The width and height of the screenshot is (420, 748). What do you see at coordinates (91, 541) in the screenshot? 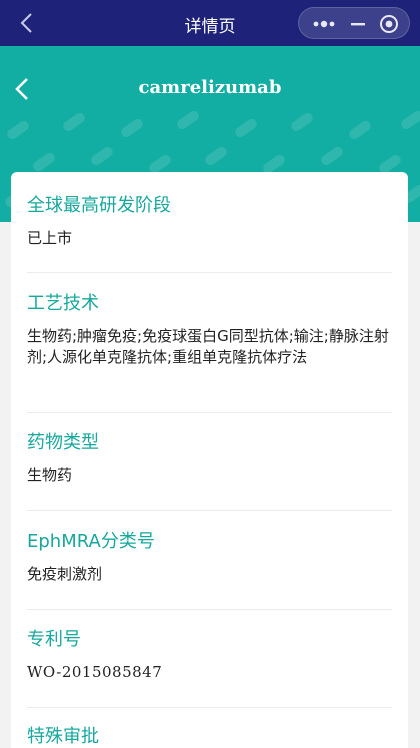
I see `field-label: EphMRA分类号` at bounding box center [91, 541].